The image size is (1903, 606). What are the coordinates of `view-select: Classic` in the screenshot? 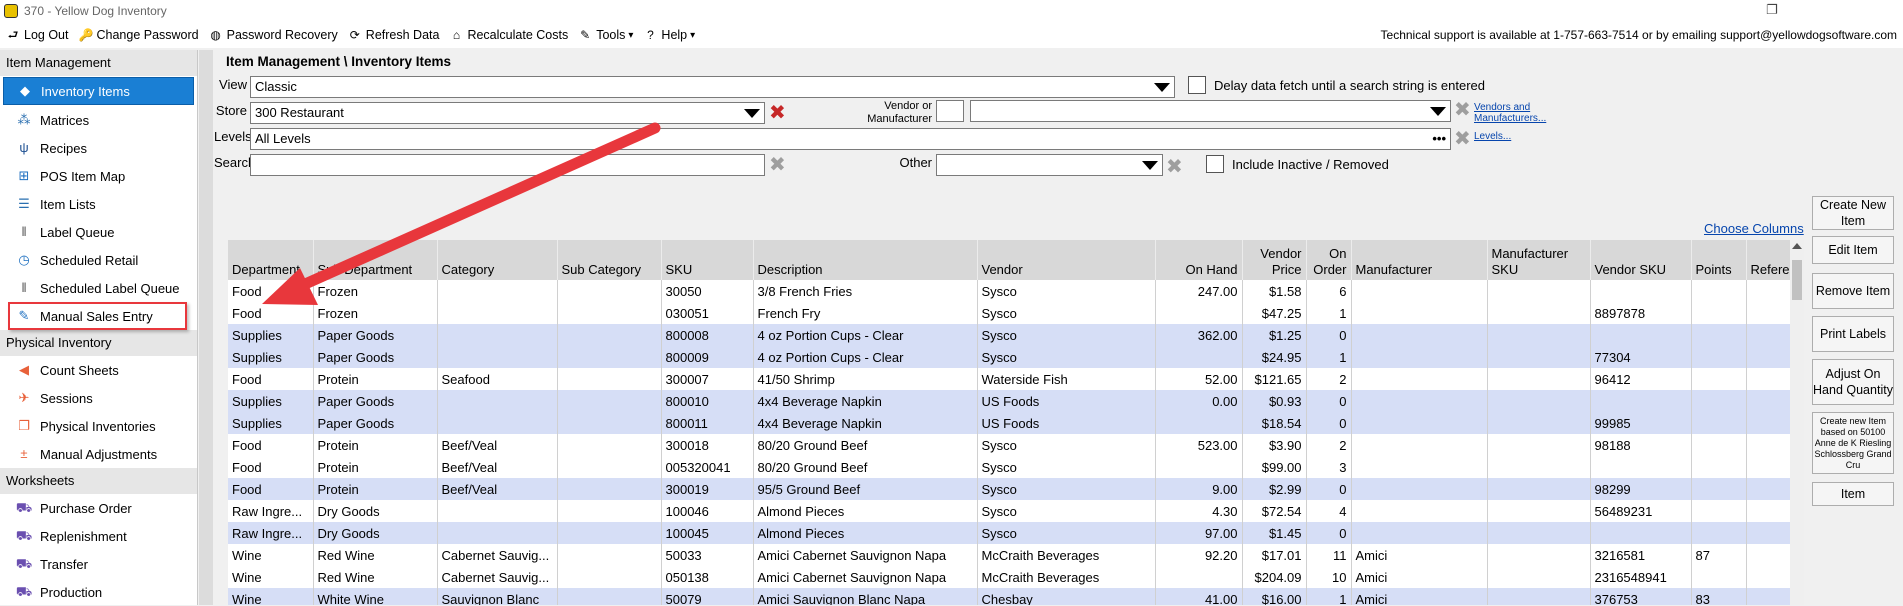 It's located at (712, 87).